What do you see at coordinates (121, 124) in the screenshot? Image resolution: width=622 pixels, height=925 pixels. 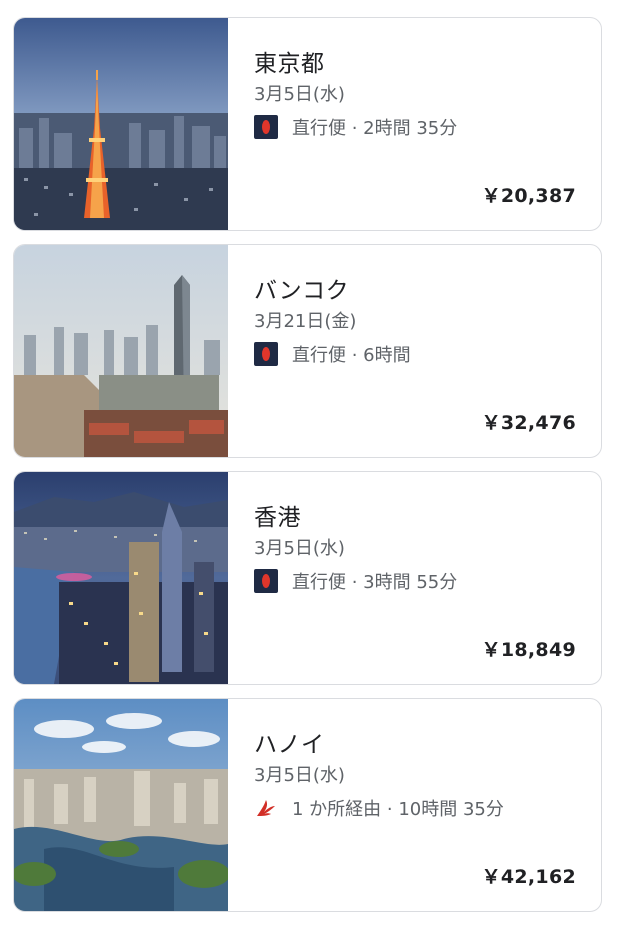 I see `destination-photo-tokyo` at bounding box center [121, 124].